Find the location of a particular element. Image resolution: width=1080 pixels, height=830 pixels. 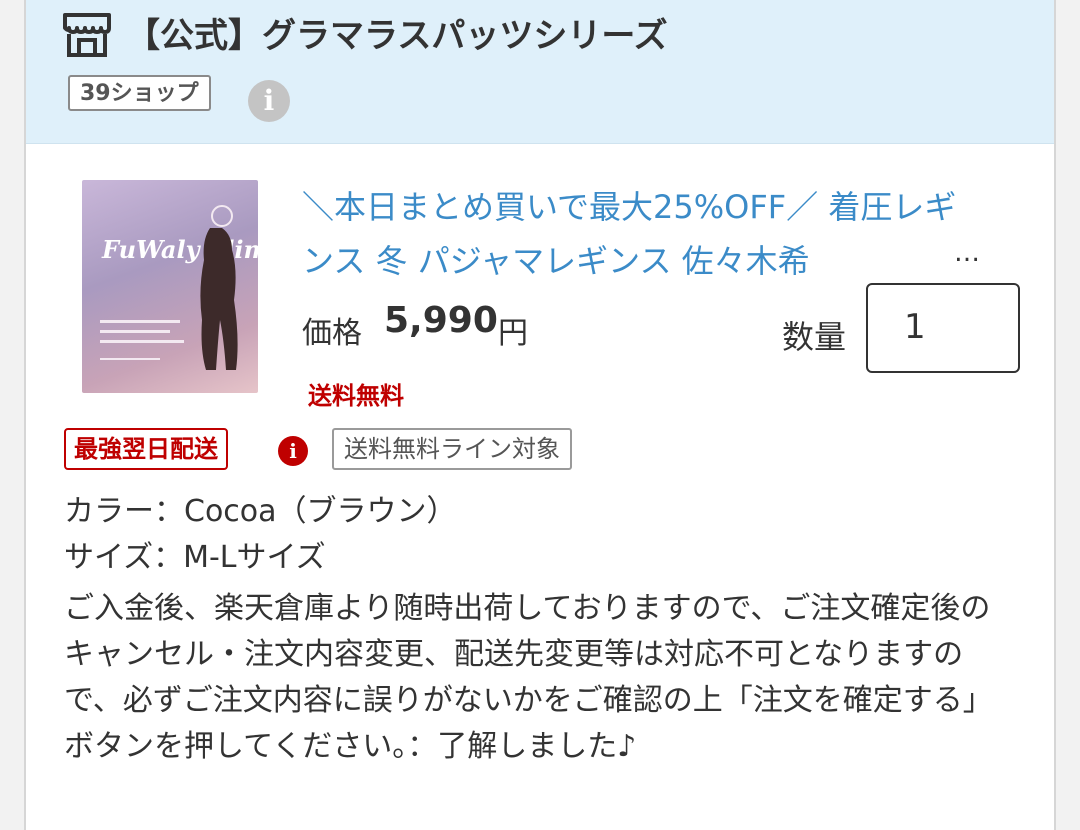

shop-badge-39: 39ショップ is located at coordinates (139, 93).